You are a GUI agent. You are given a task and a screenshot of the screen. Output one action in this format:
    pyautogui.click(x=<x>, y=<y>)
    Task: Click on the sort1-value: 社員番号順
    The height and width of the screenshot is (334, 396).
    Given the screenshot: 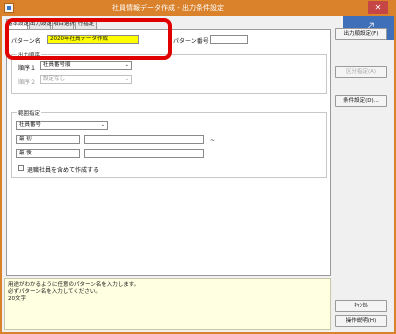 What is the action you would take?
    pyautogui.click(x=57, y=65)
    